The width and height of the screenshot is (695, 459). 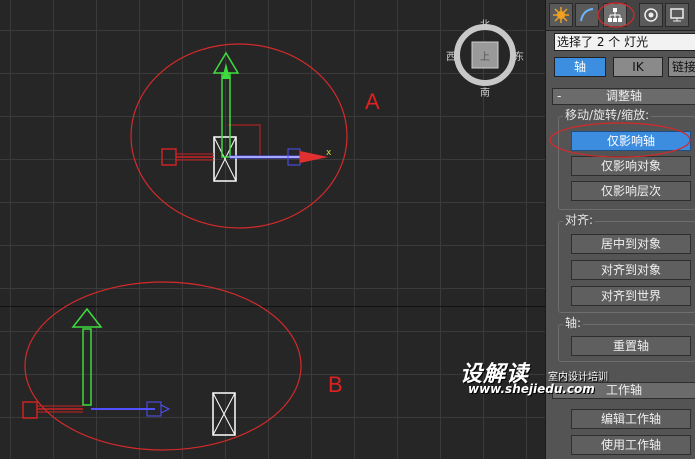 I want to click on modify-icon, so click(x=587, y=15).